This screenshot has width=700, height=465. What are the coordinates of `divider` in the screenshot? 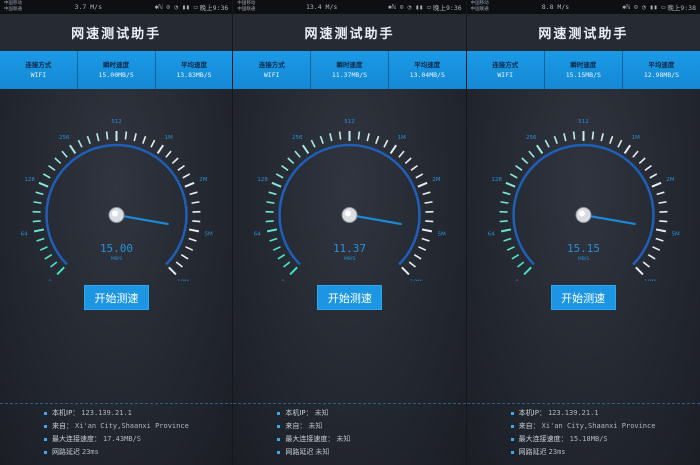 It's located at (349, 403).